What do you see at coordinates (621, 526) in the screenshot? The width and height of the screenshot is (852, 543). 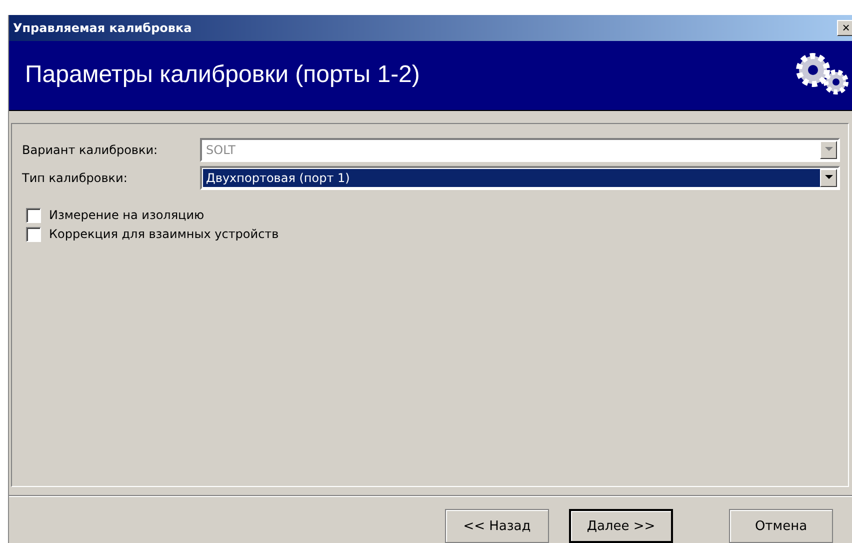 I see `wizard-button: Далее >>` at bounding box center [621, 526].